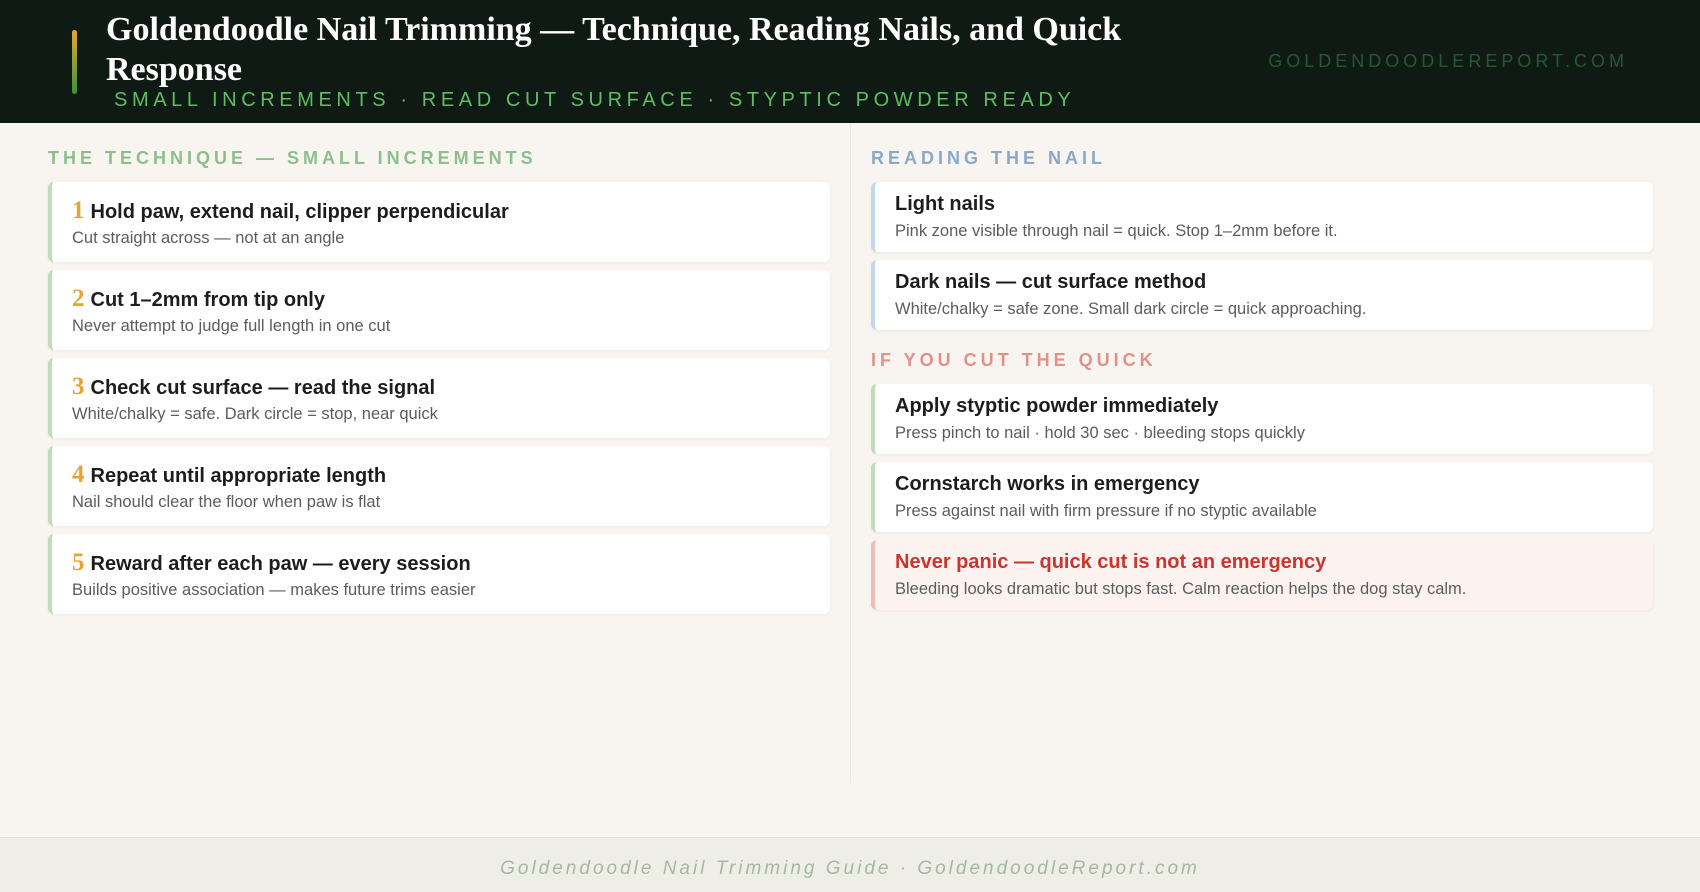 Image resolution: width=1700 pixels, height=892 pixels. I want to click on step-title: Check cut surface — read the signal, so click(263, 388).